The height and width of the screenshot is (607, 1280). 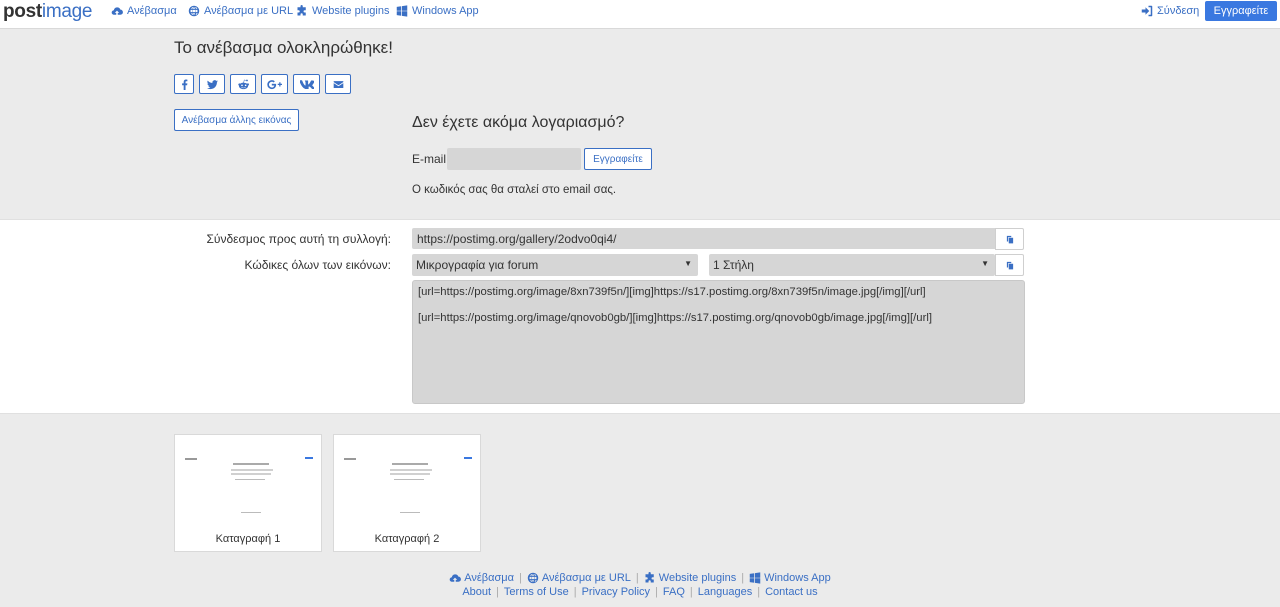 I want to click on google-plus-icon, so click(x=274, y=84).